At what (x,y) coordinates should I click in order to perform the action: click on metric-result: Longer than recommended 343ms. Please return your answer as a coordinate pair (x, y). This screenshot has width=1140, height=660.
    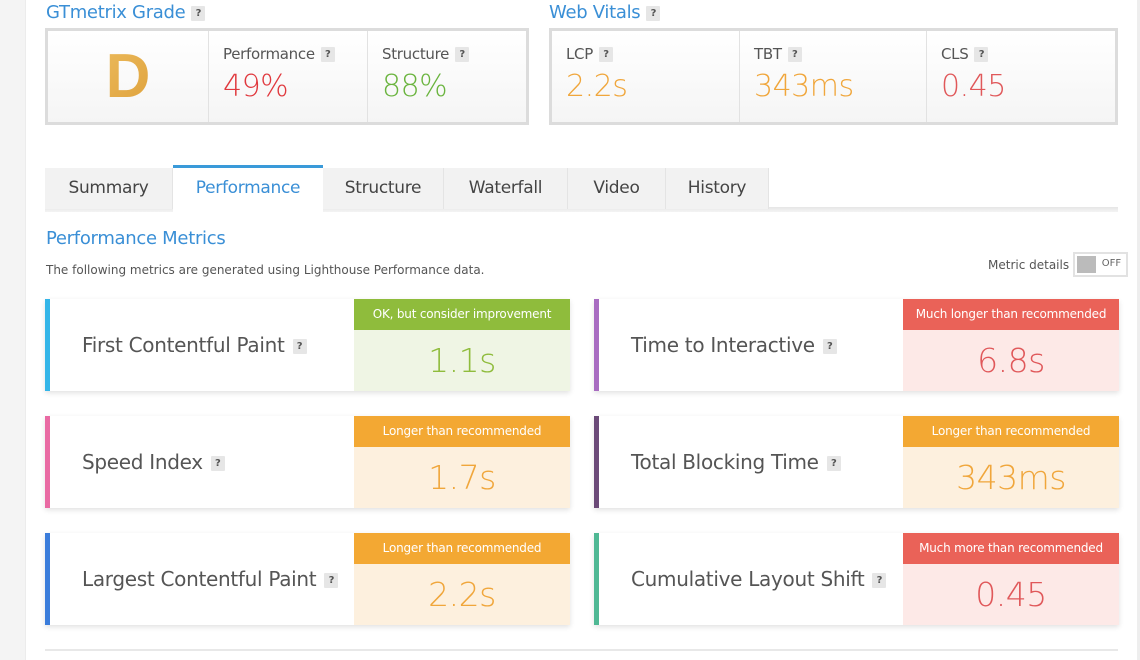
    Looking at the image, I should click on (1011, 462).